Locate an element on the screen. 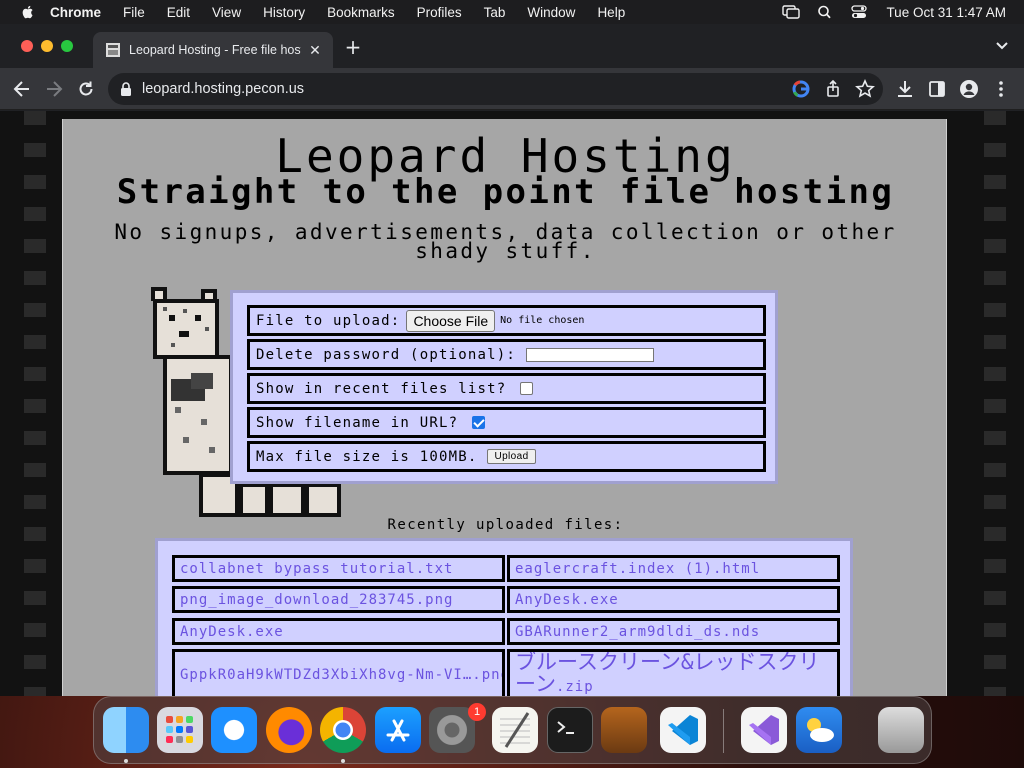 The width and height of the screenshot is (1024, 768). side-panel-icon is located at coordinates (937, 89).